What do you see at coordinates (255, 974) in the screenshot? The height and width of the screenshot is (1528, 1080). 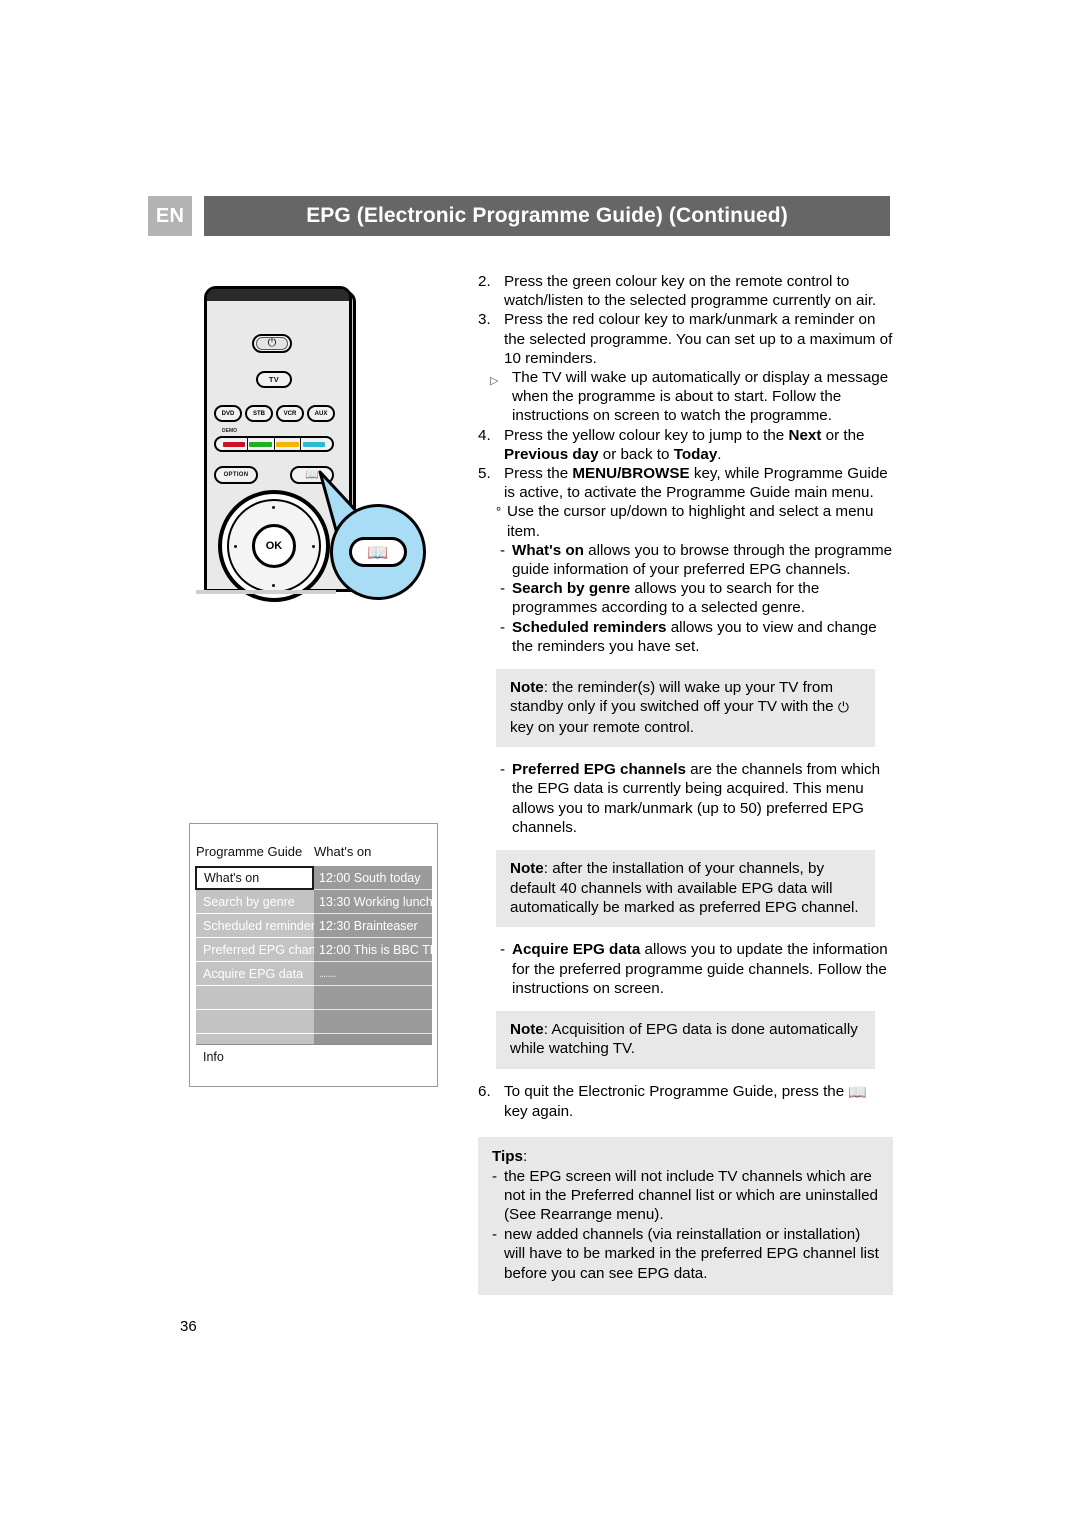 I see `epg-menu-item-acquire-epg-data: Acquire EPG data` at bounding box center [255, 974].